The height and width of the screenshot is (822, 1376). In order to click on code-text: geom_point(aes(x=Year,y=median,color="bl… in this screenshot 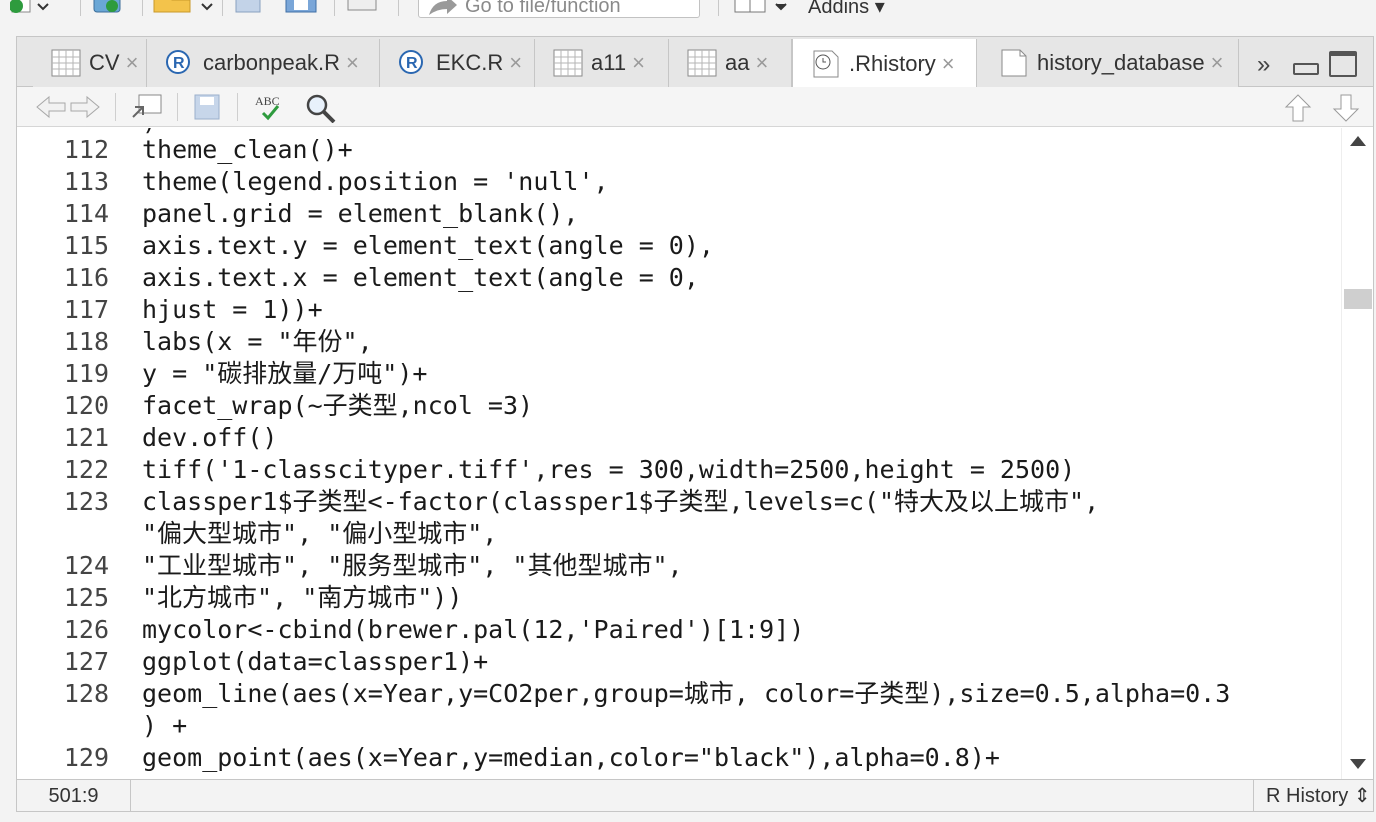, I will do `click(571, 757)`.